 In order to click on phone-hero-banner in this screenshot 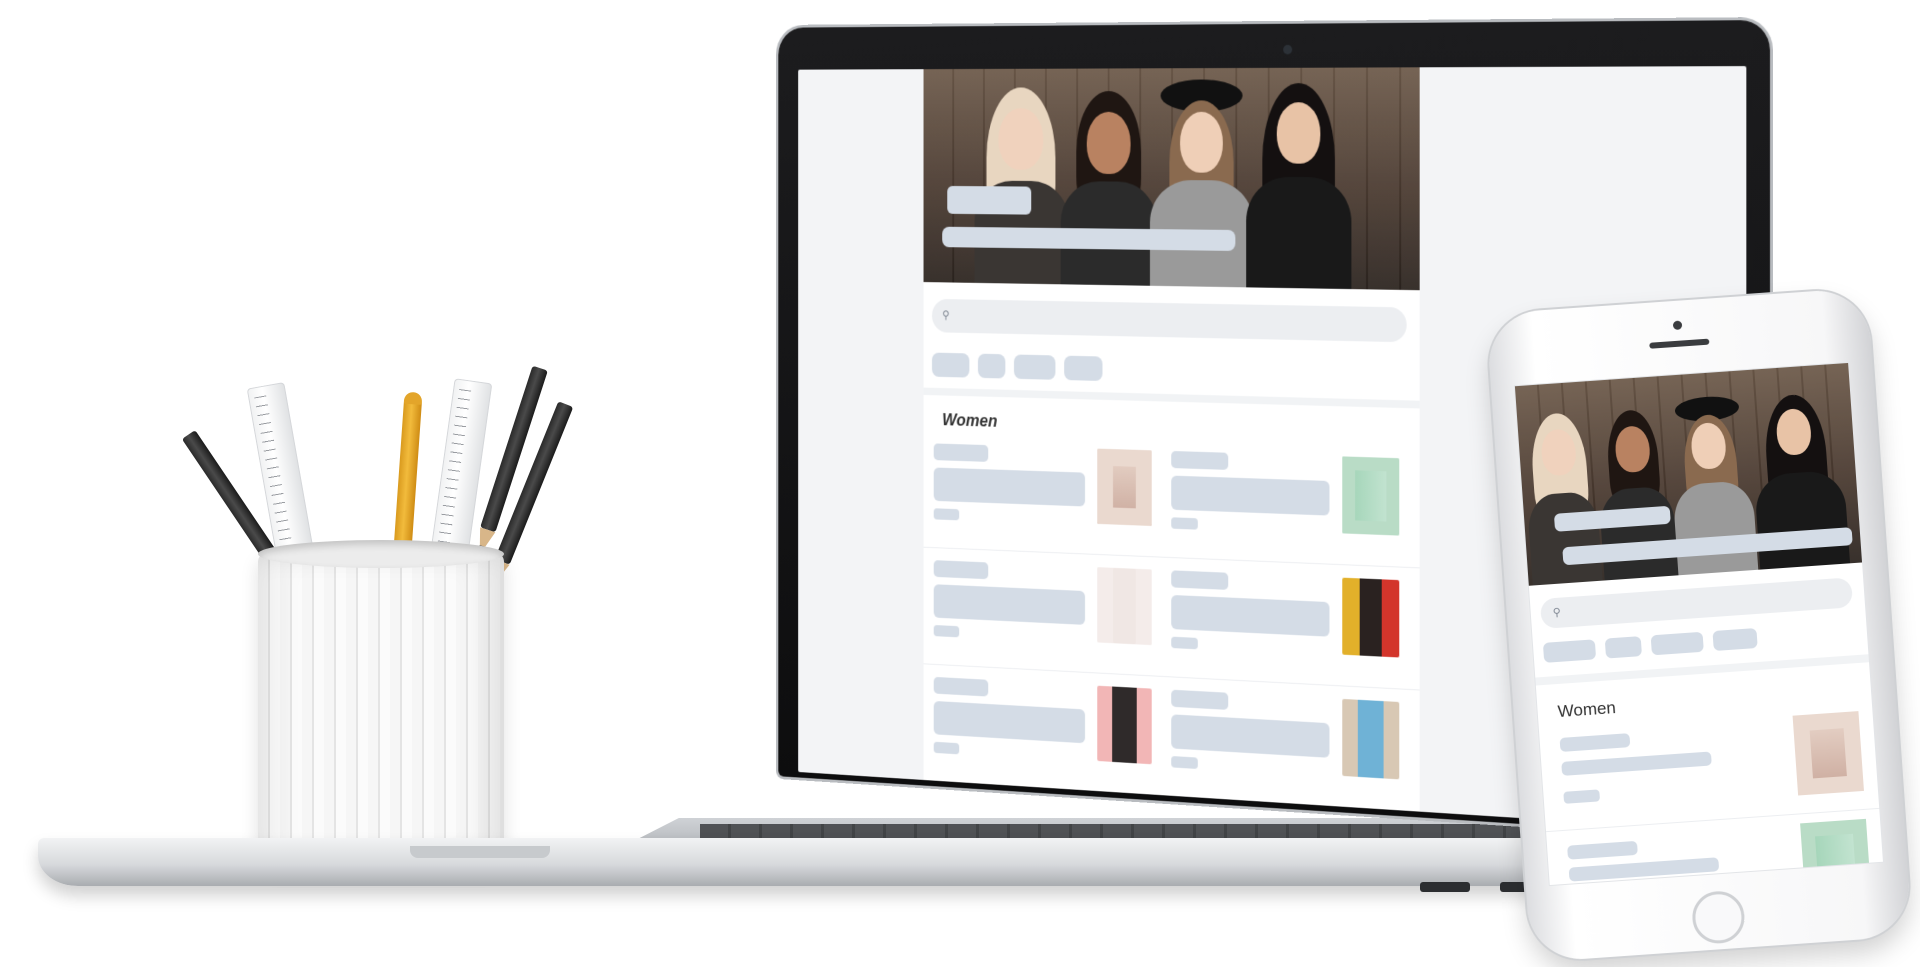, I will do `click(1688, 474)`.